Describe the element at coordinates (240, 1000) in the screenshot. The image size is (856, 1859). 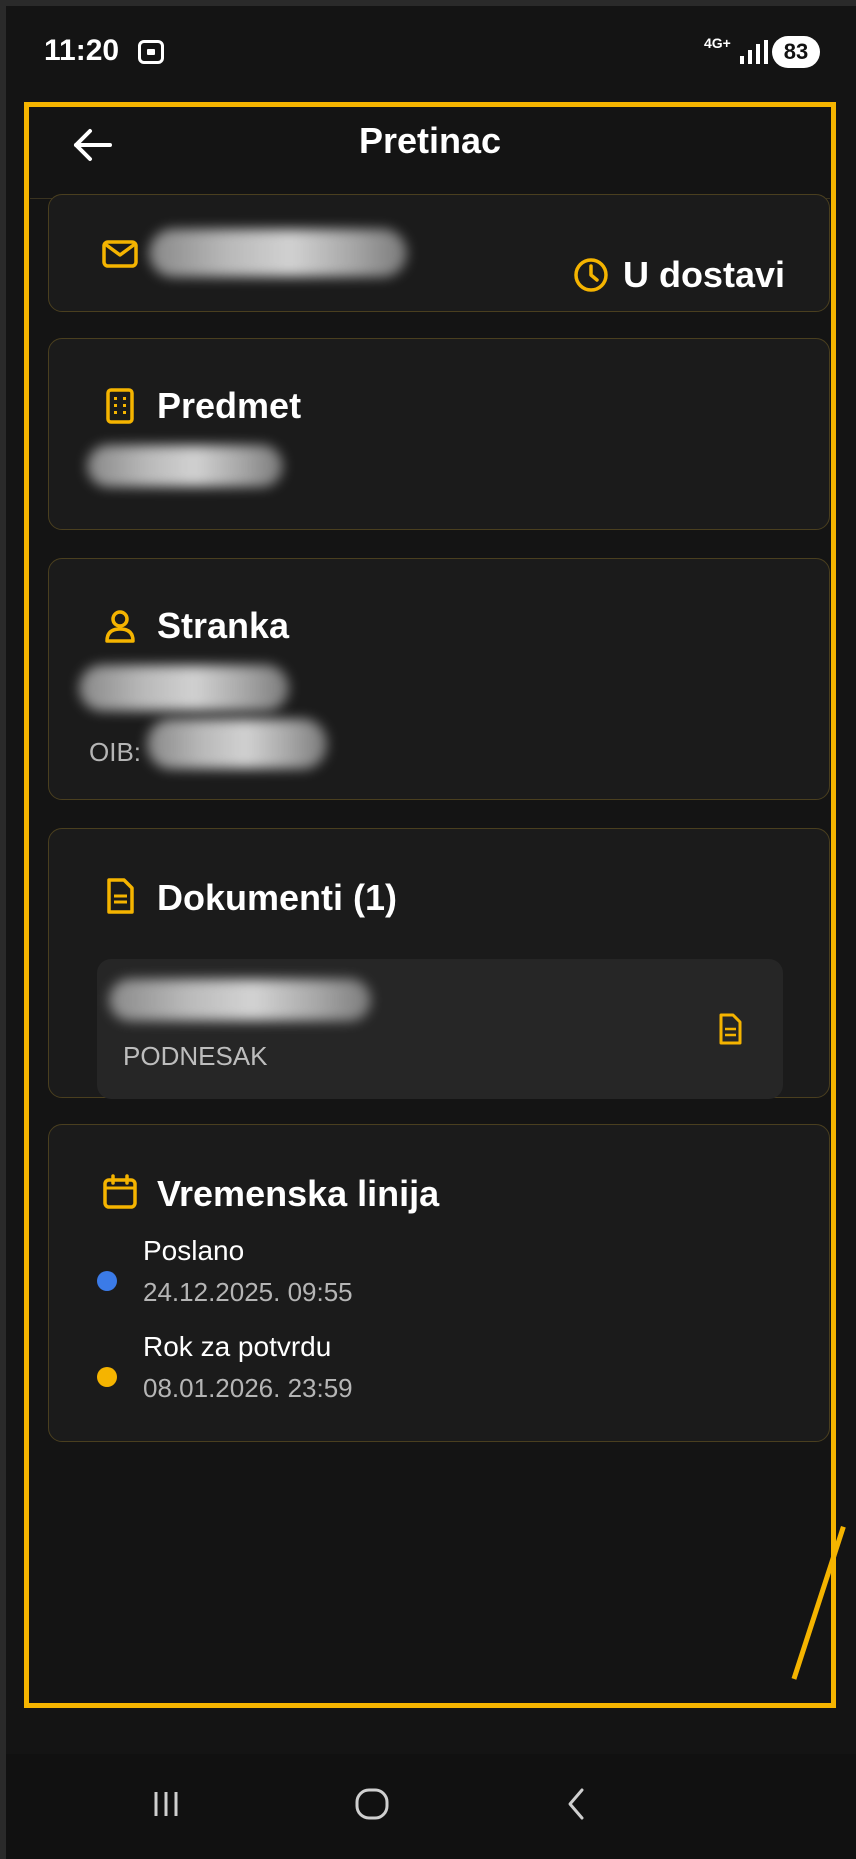
I see `redacted-document-name` at that location.